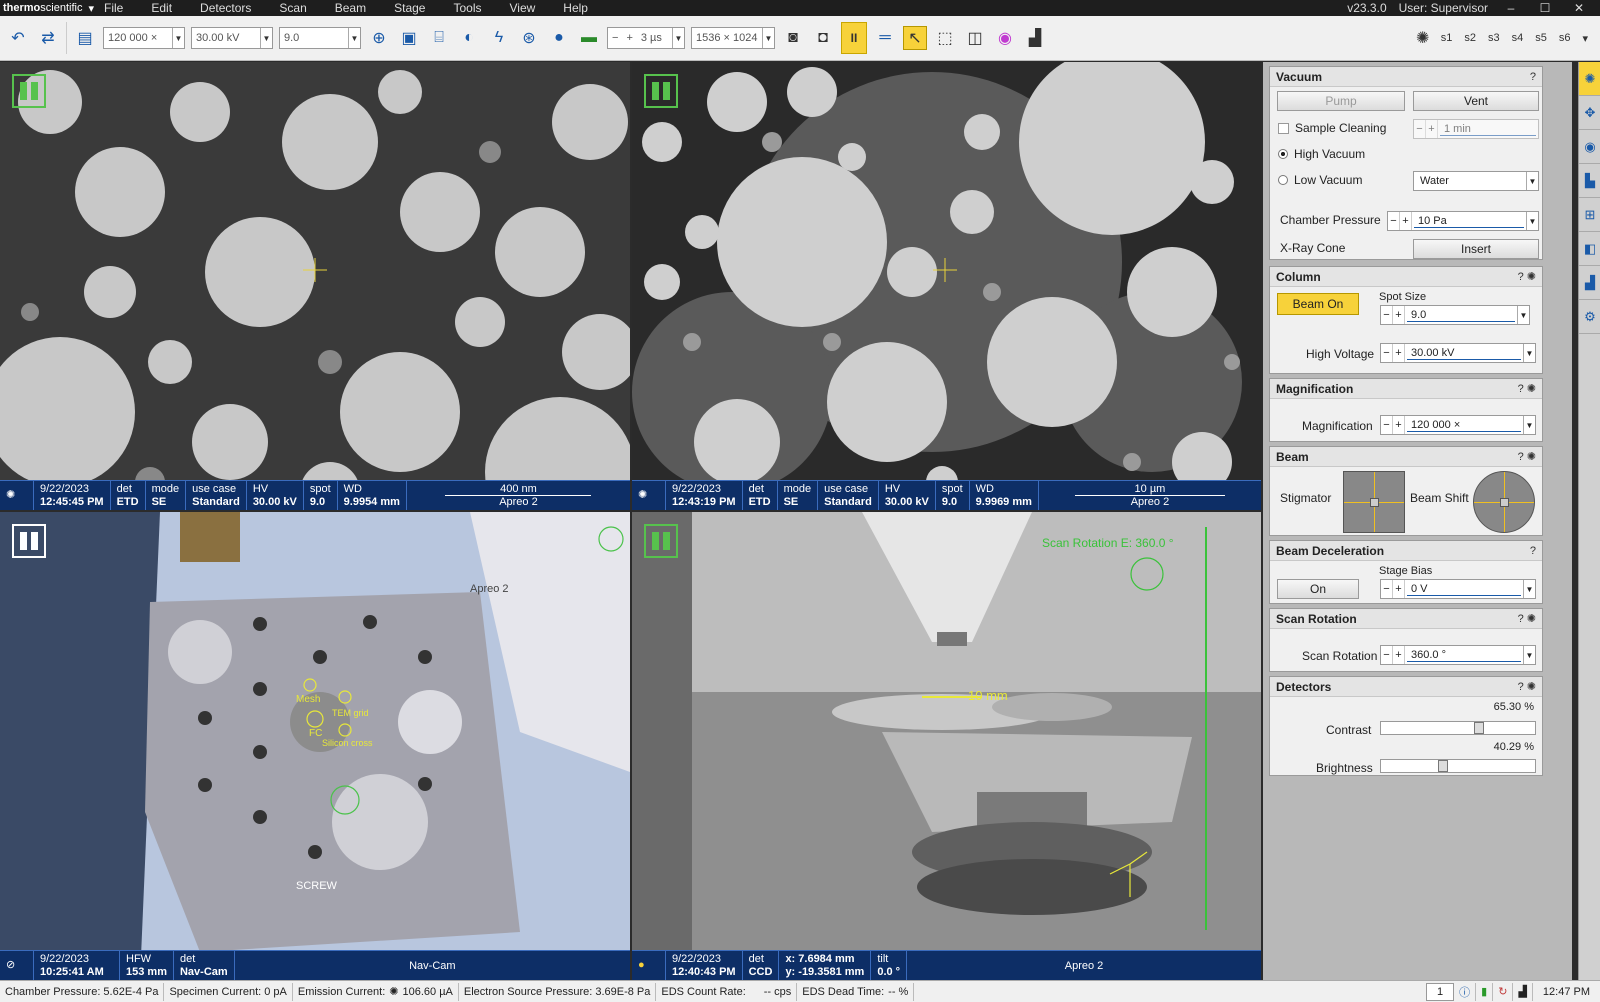  What do you see at coordinates (1478, 728) in the screenshot?
I see `contrast-thumb` at bounding box center [1478, 728].